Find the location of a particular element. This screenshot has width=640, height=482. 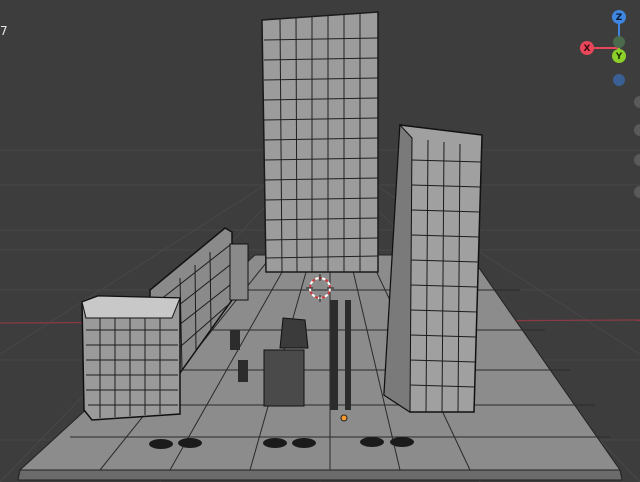

z-axis-handle: Z is located at coordinates (619, 17).